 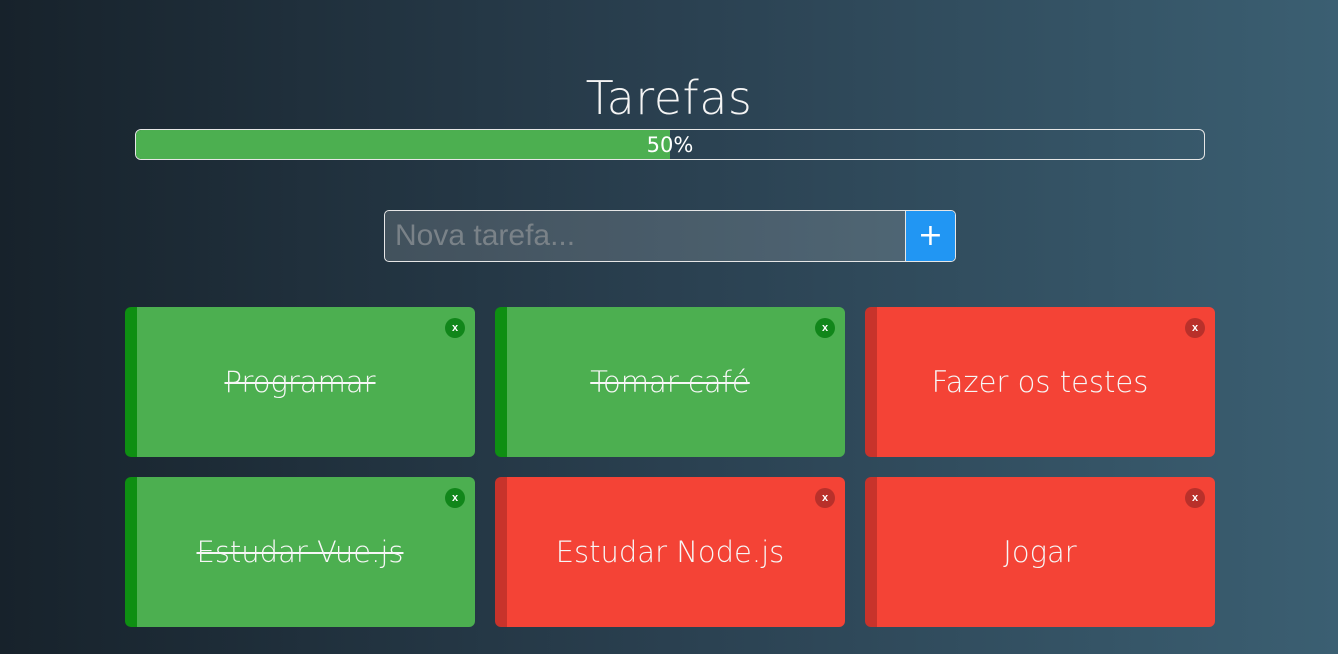 I want to click on task-label: Tomar café, so click(x=670, y=382).